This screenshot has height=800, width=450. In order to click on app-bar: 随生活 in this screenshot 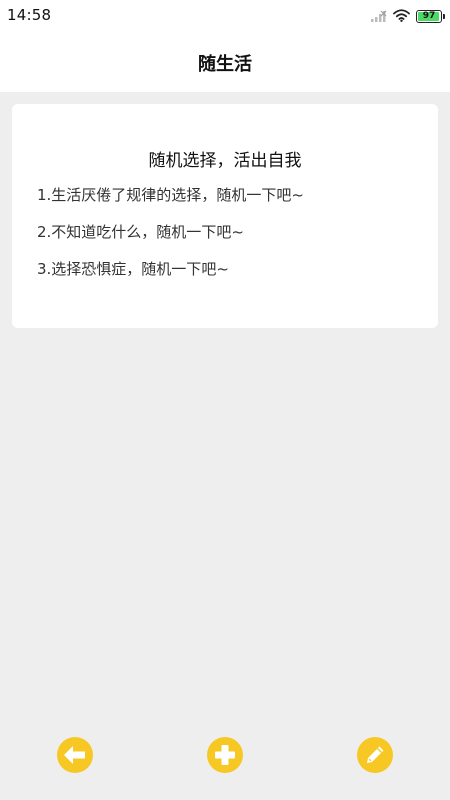, I will do `click(225, 63)`.